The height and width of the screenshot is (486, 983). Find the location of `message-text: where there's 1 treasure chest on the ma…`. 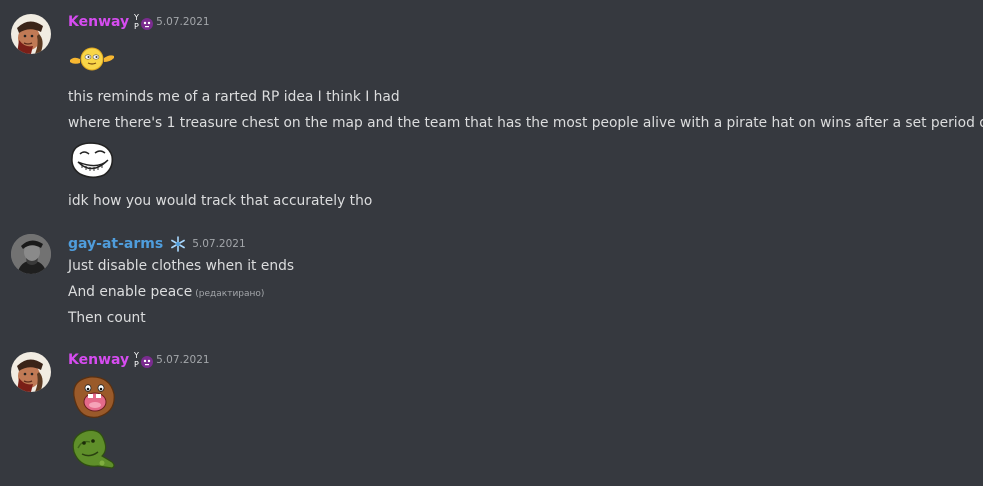

message-text: where there's 1 treasure chest on the ma… is located at coordinates (525, 123).